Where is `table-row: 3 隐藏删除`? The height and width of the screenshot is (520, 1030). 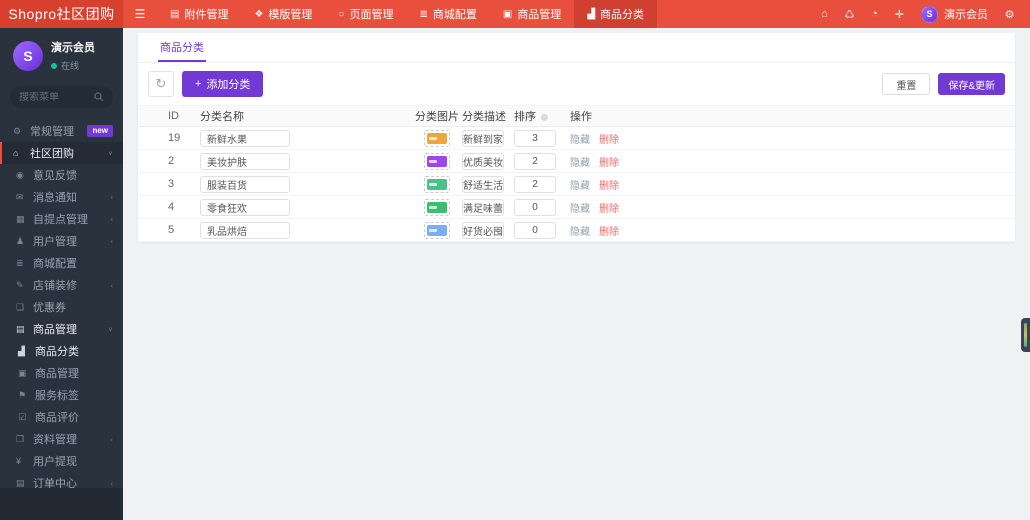 table-row: 3 隐藏删除 is located at coordinates (576, 184).